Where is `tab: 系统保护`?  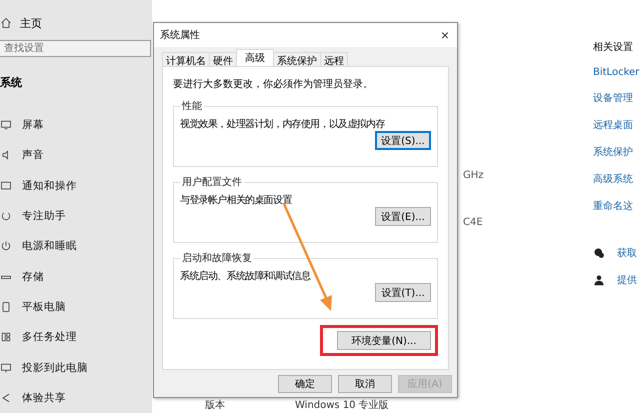 tab: 系统保护 is located at coordinates (297, 59).